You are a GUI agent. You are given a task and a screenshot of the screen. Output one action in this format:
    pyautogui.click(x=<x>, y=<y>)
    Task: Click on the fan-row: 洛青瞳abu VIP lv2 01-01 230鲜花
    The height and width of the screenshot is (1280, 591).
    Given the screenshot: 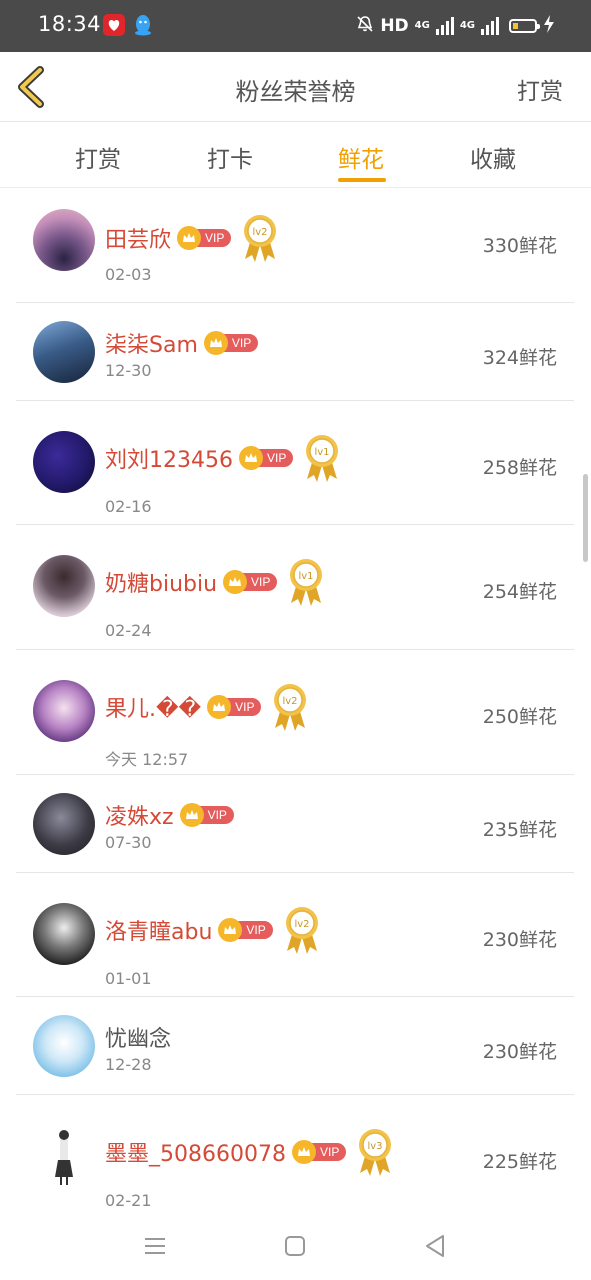 What is the action you would take?
    pyautogui.click(x=295, y=935)
    